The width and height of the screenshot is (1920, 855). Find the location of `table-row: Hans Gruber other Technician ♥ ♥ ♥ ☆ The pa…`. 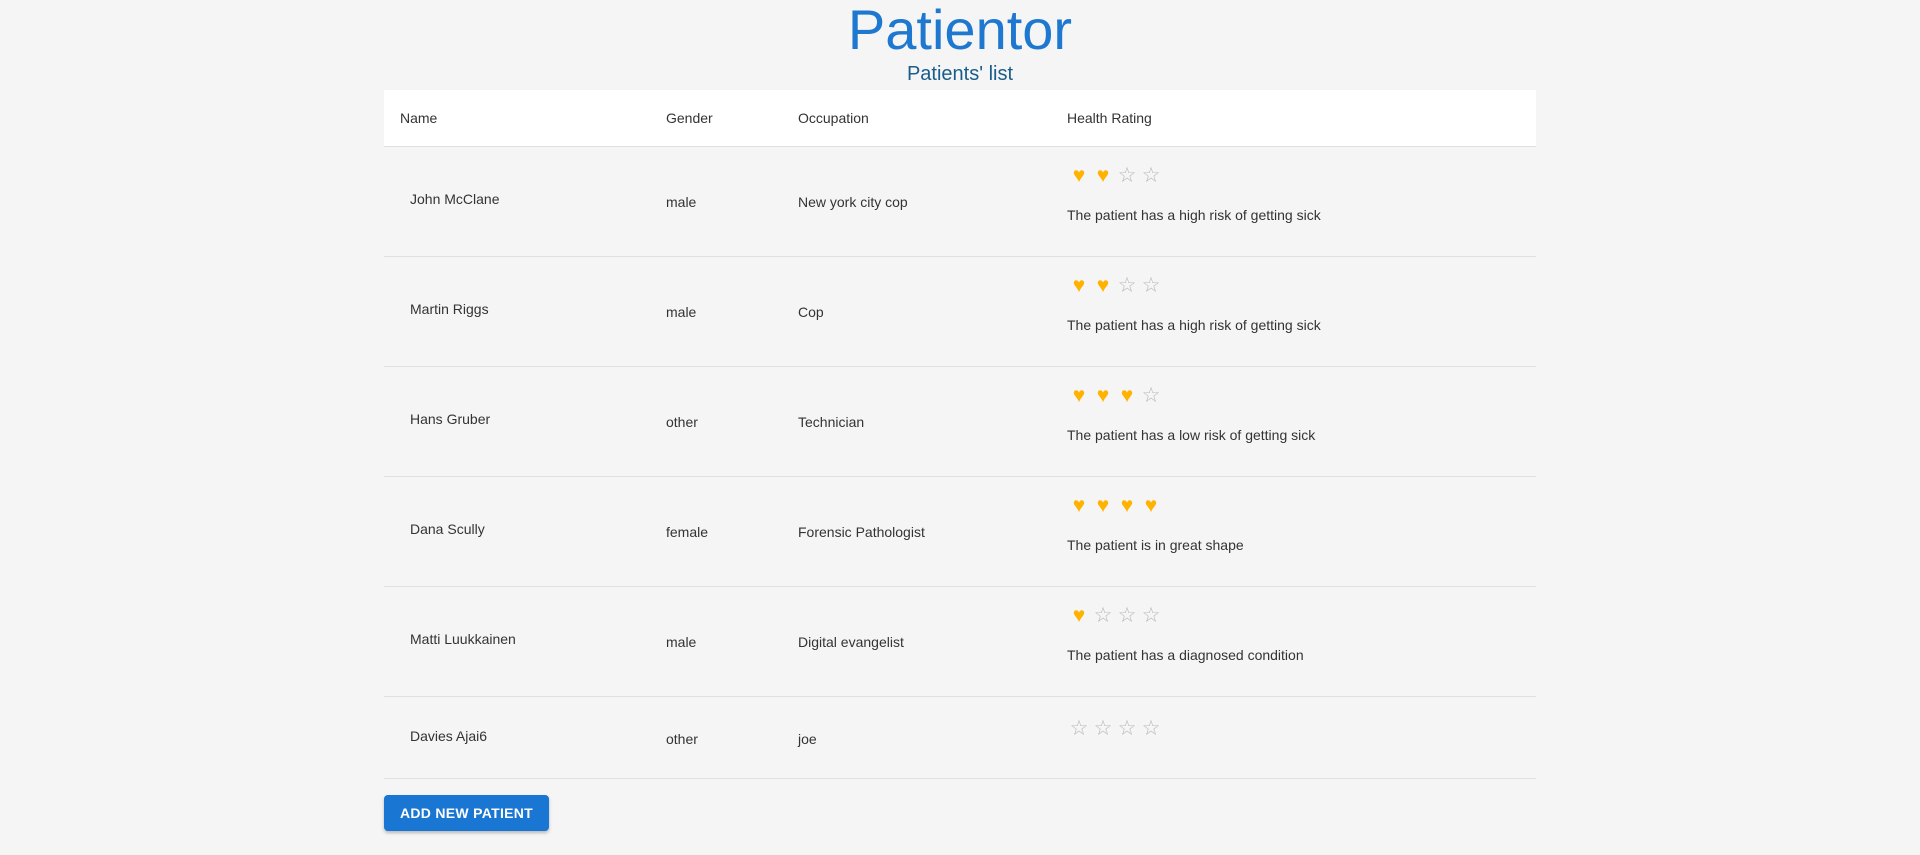

table-row: Hans Gruber other Technician ♥ ♥ ♥ ☆ The pa… is located at coordinates (960, 422).